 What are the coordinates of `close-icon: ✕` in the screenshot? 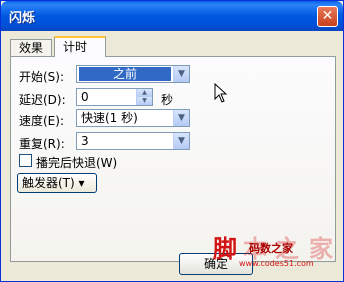 It's located at (327, 16).